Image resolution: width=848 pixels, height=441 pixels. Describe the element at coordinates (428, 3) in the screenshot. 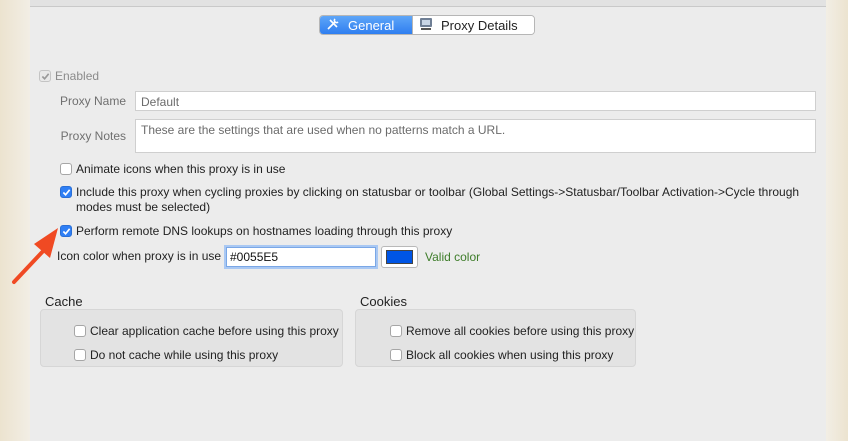

I see `top-divider` at that location.